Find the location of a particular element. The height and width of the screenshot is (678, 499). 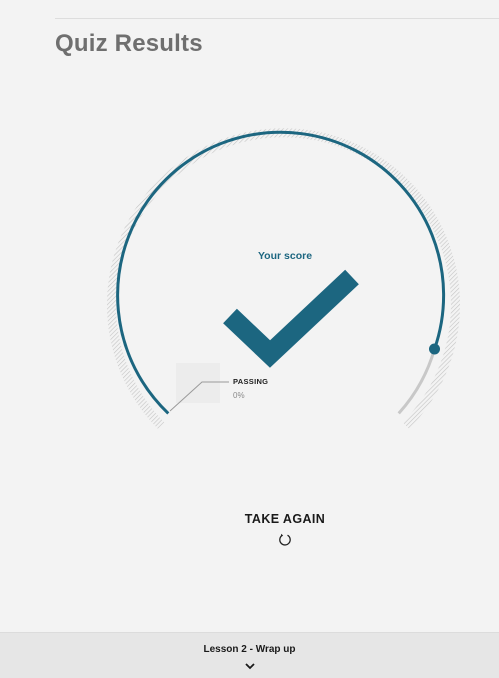

gauge-score-marker is located at coordinates (434, 349).